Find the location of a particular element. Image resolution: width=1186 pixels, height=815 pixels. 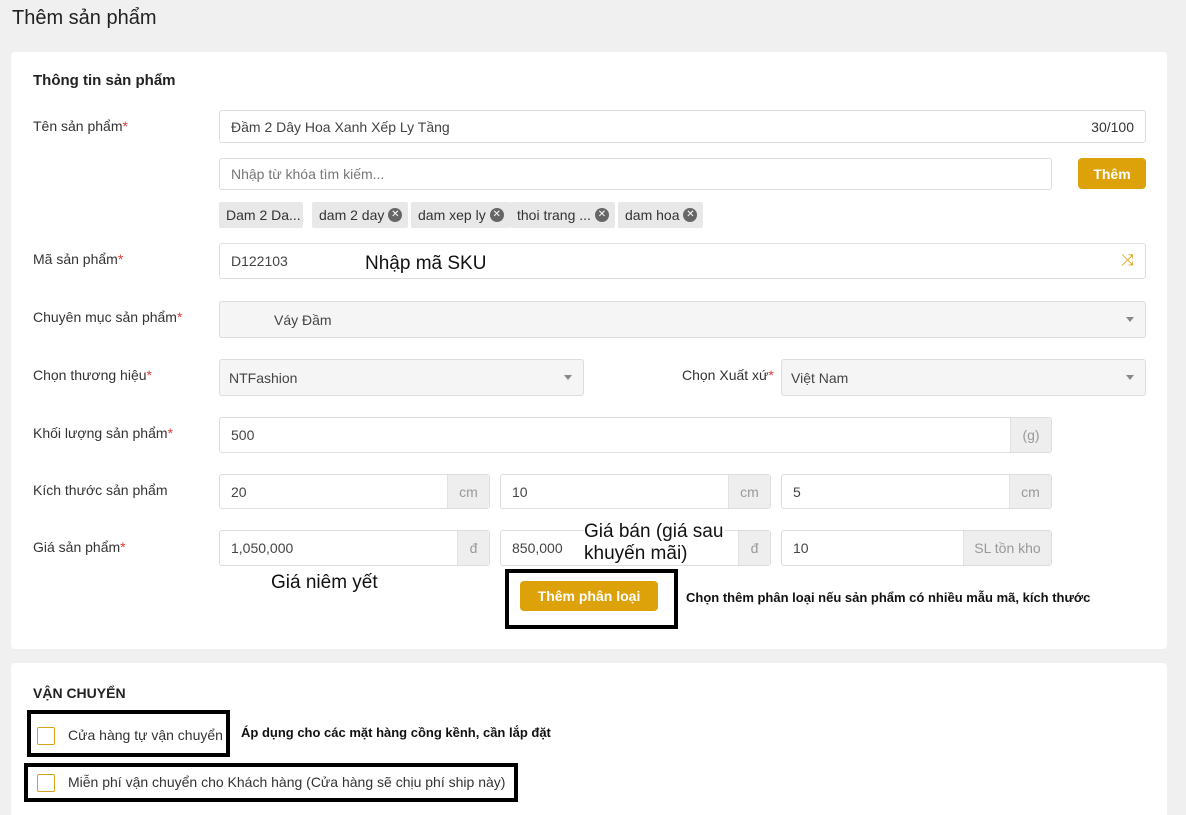

brand-value: NTFashion is located at coordinates (263, 377).